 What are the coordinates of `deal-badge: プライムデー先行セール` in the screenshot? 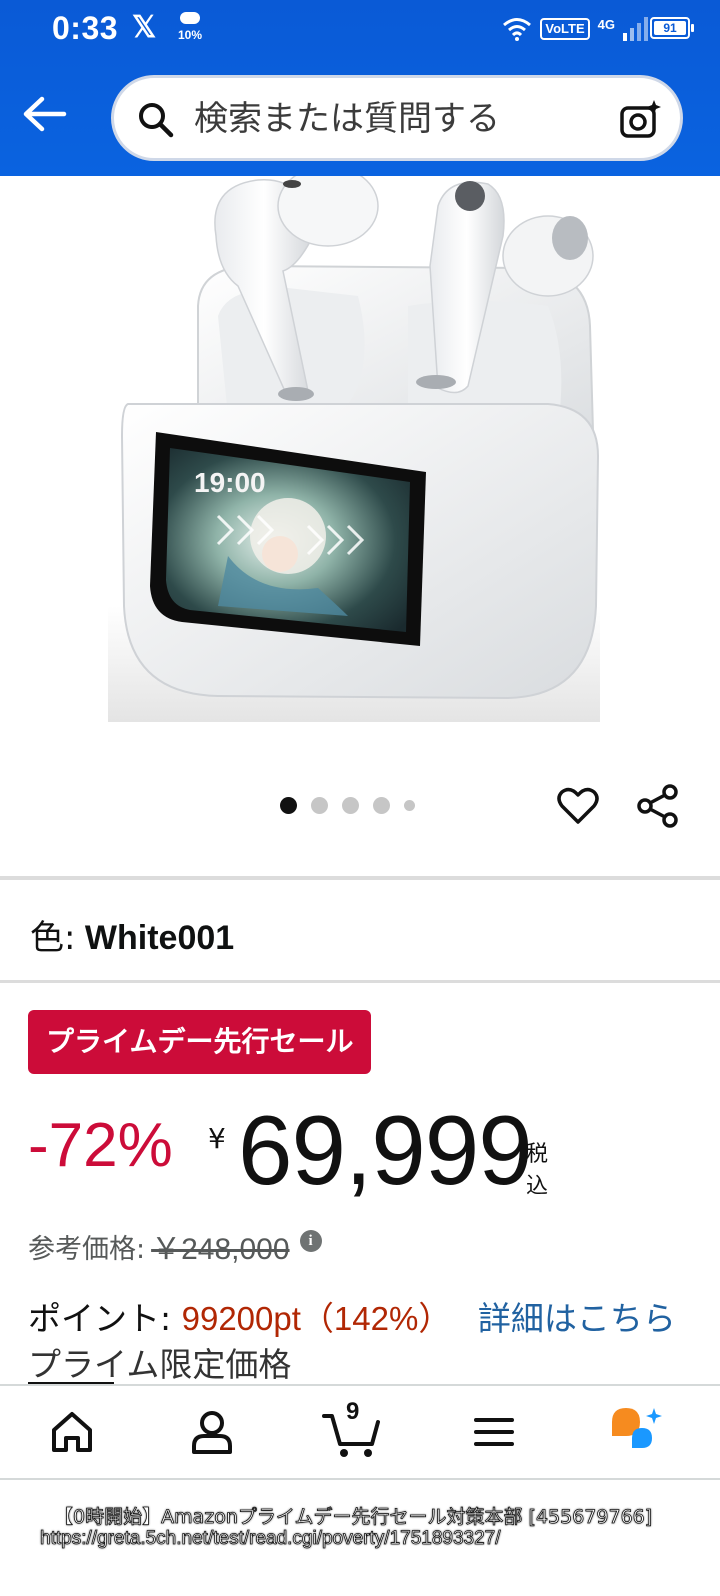 It's located at (200, 1042).